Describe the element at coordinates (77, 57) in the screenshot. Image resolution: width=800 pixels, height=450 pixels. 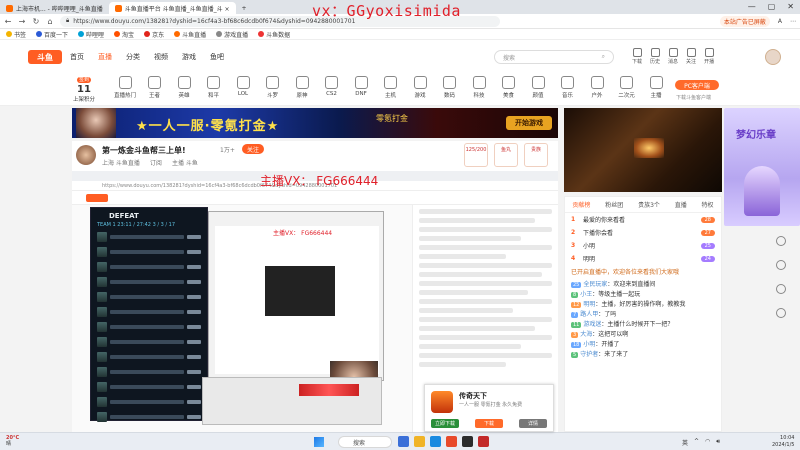
I see `menu-item-home: 首页` at that location.